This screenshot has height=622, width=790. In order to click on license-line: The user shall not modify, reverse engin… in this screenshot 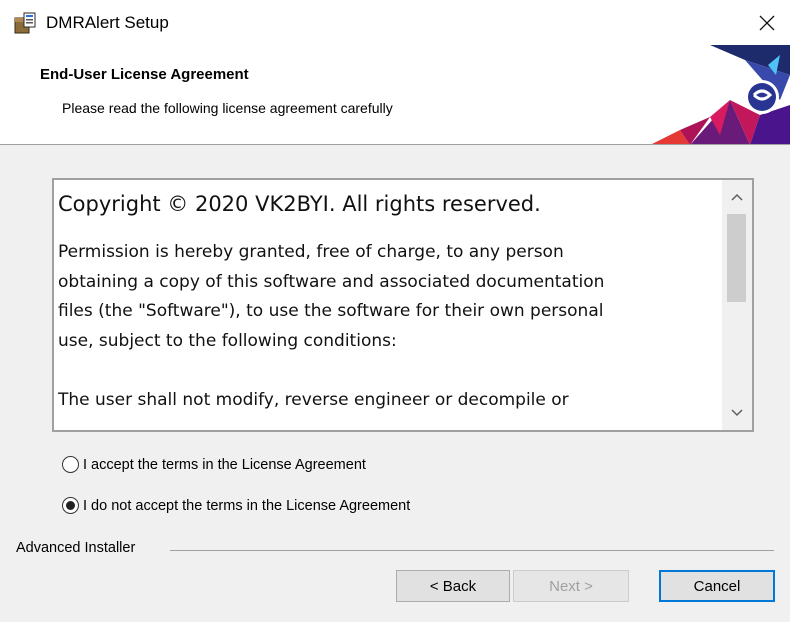, I will do `click(313, 399)`.